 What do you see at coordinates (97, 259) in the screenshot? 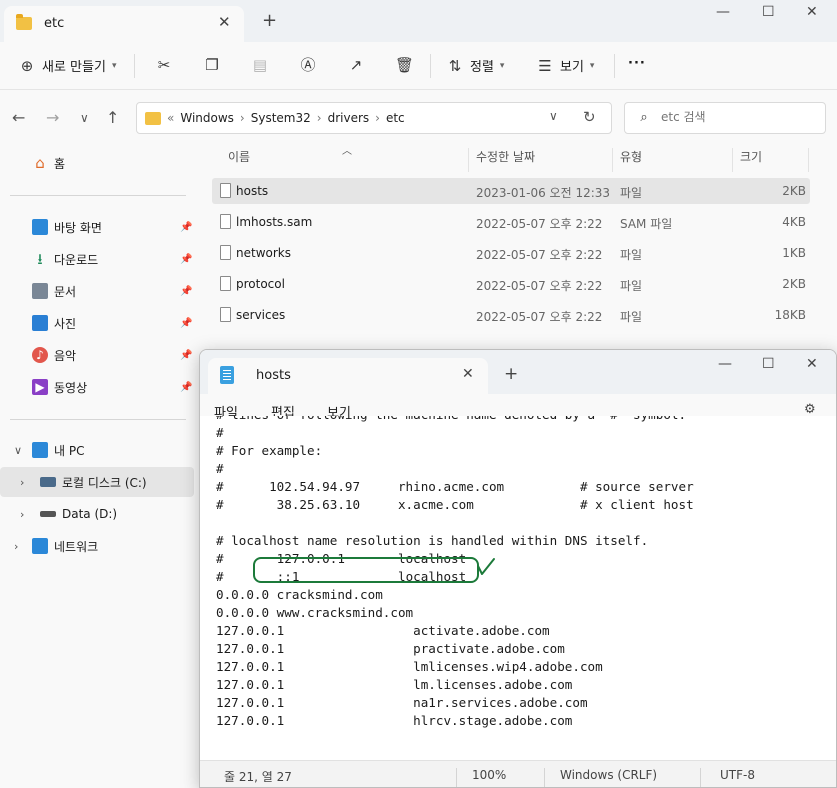
I see `sidebar-item-downloads: ⭳ 다운로드 📌` at bounding box center [97, 259].